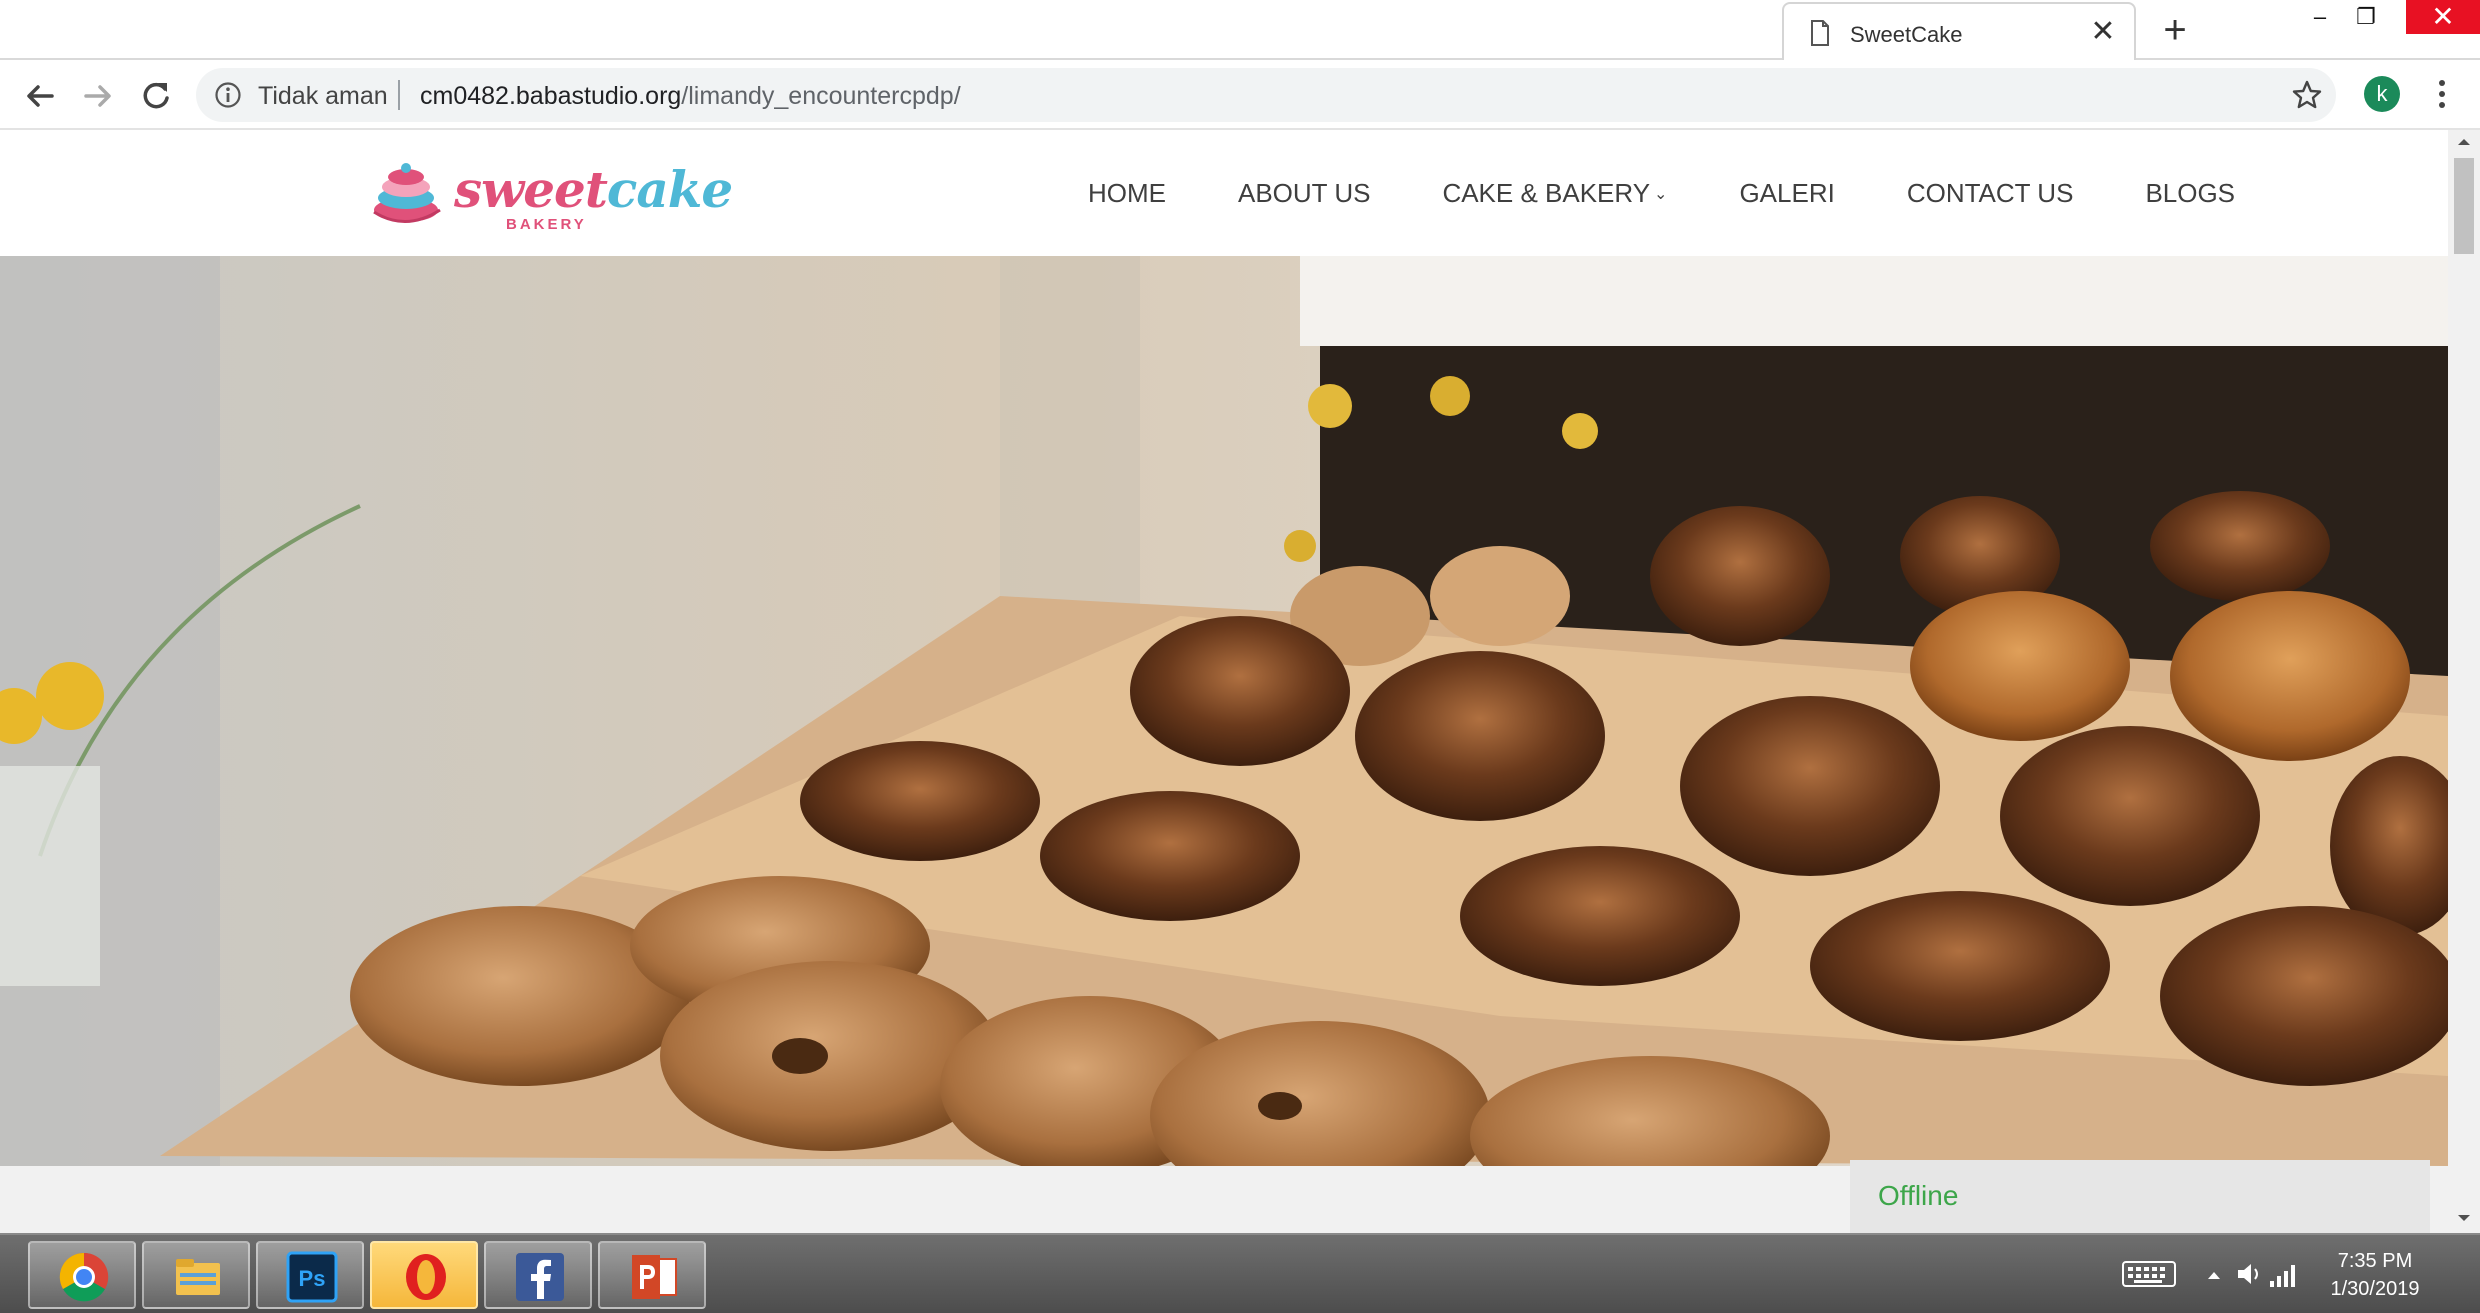 The image size is (2480, 1313). What do you see at coordinates (2382, 94) in the screenshot?
I see `profile-avatar: k` at bounding box center [2382, 94].